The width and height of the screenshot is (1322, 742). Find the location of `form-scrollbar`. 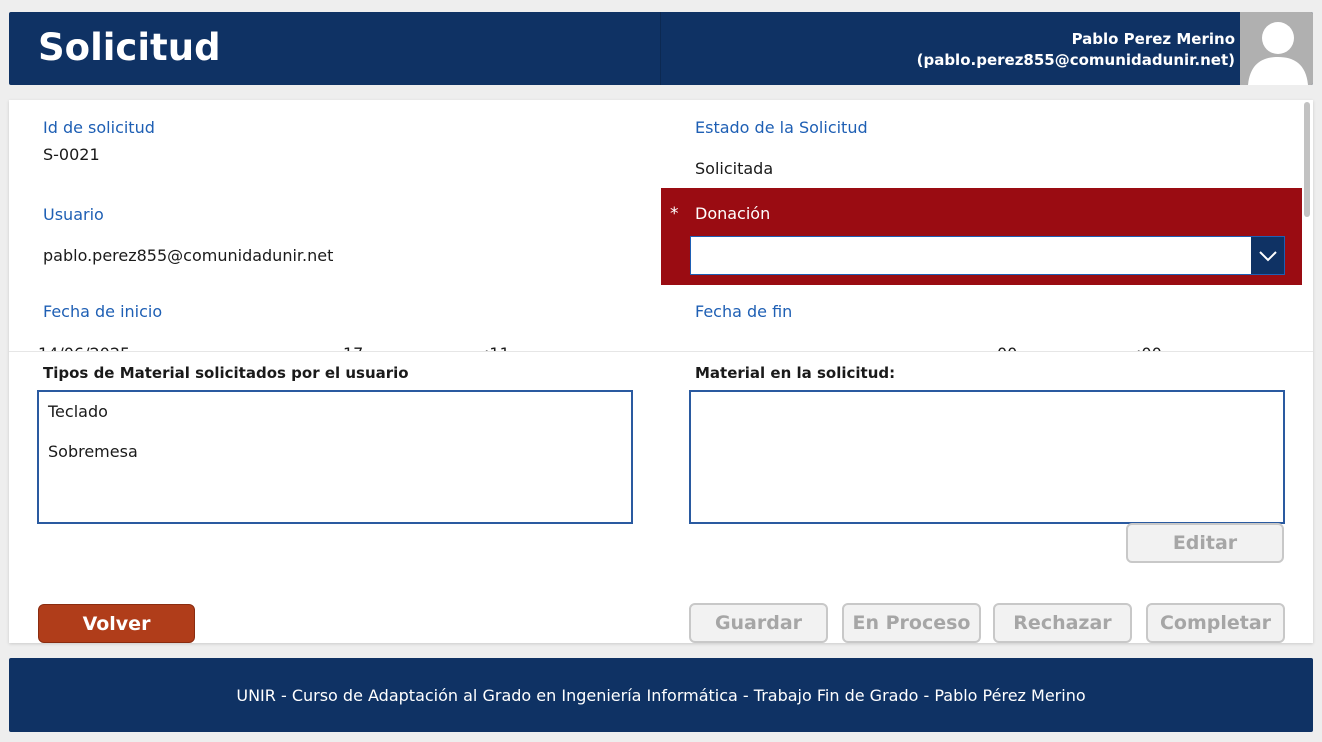

form-scrollbar is located at coordinates (1307, 159).